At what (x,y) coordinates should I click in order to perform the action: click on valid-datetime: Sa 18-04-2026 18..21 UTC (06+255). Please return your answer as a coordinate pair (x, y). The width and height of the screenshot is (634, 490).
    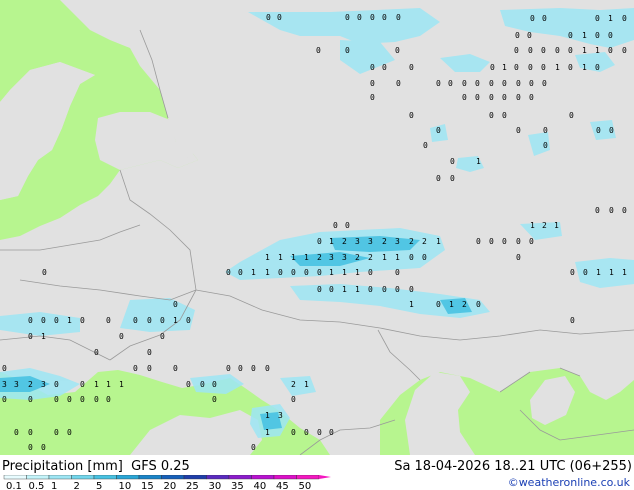
    Looking at the image, I should click on (513, 466).